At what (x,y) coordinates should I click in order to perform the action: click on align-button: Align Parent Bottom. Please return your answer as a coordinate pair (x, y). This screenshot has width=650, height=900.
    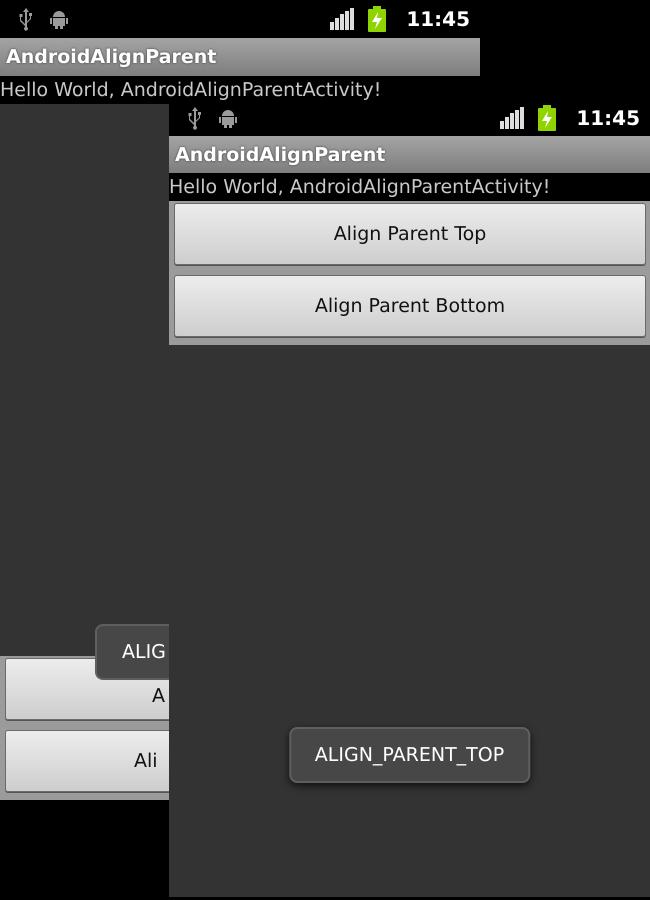
    Looking at the image, I should click on (410, 306).